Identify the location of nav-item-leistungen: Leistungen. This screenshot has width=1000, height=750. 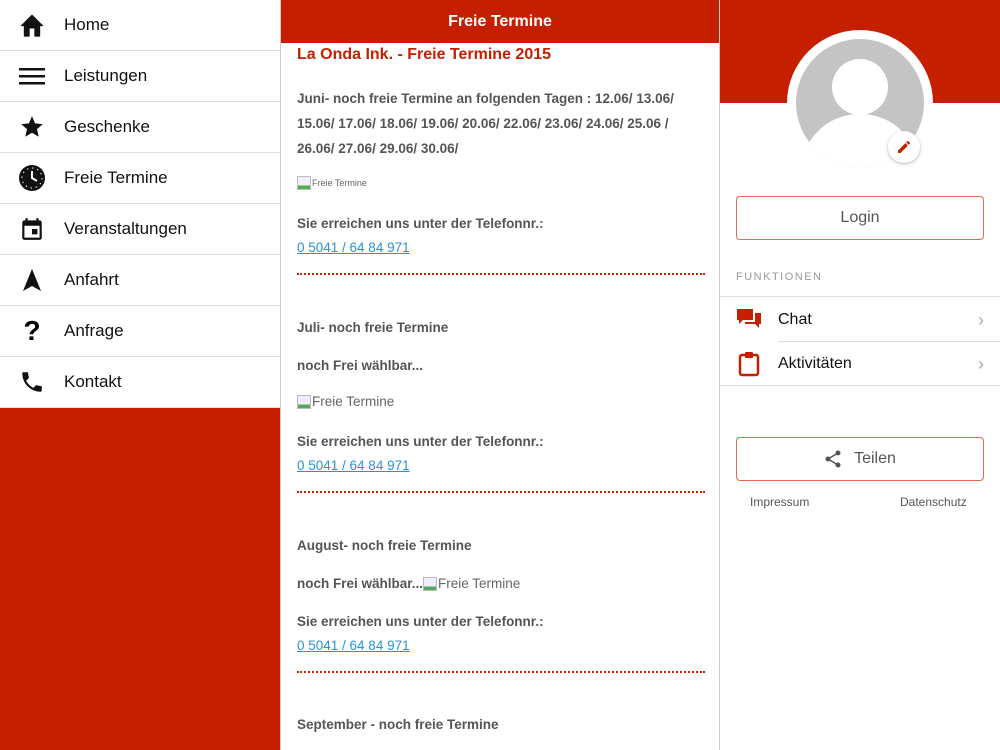
(140, 76).